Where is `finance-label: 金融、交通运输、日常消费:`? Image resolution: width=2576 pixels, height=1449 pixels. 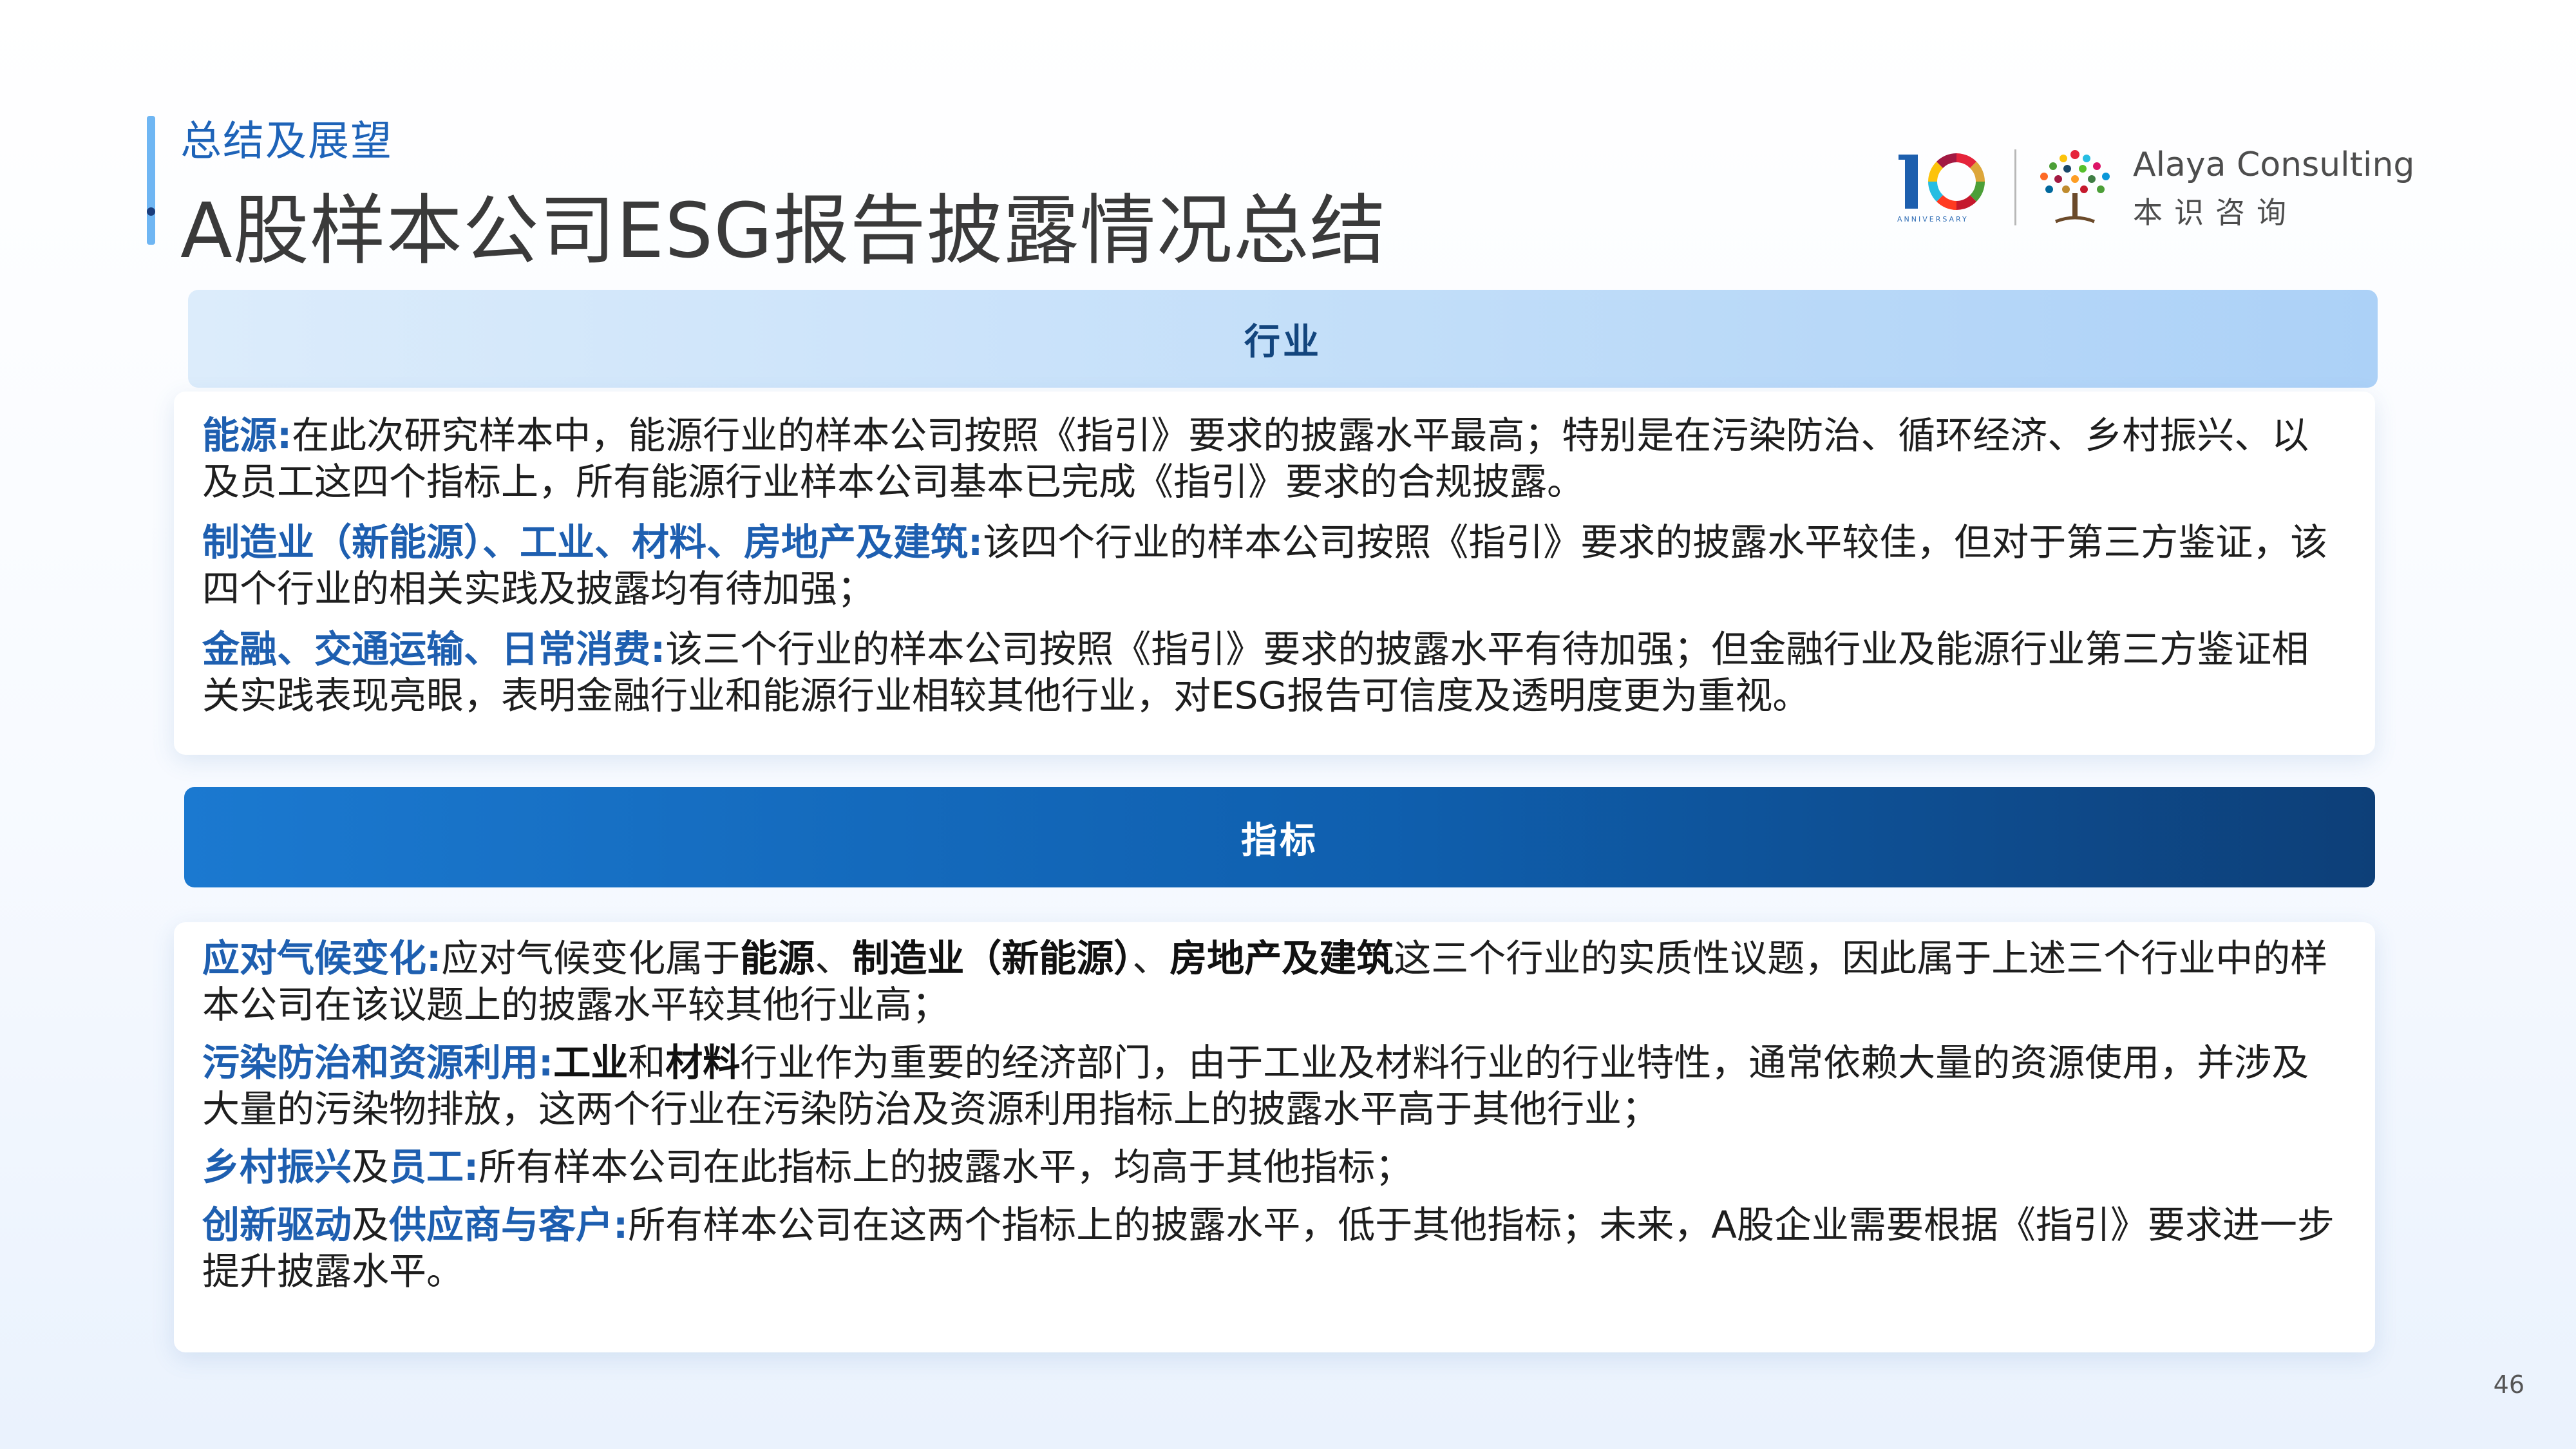
finance-label: 金融、交通运输、日常消费: is located at coordinates (434, 649).